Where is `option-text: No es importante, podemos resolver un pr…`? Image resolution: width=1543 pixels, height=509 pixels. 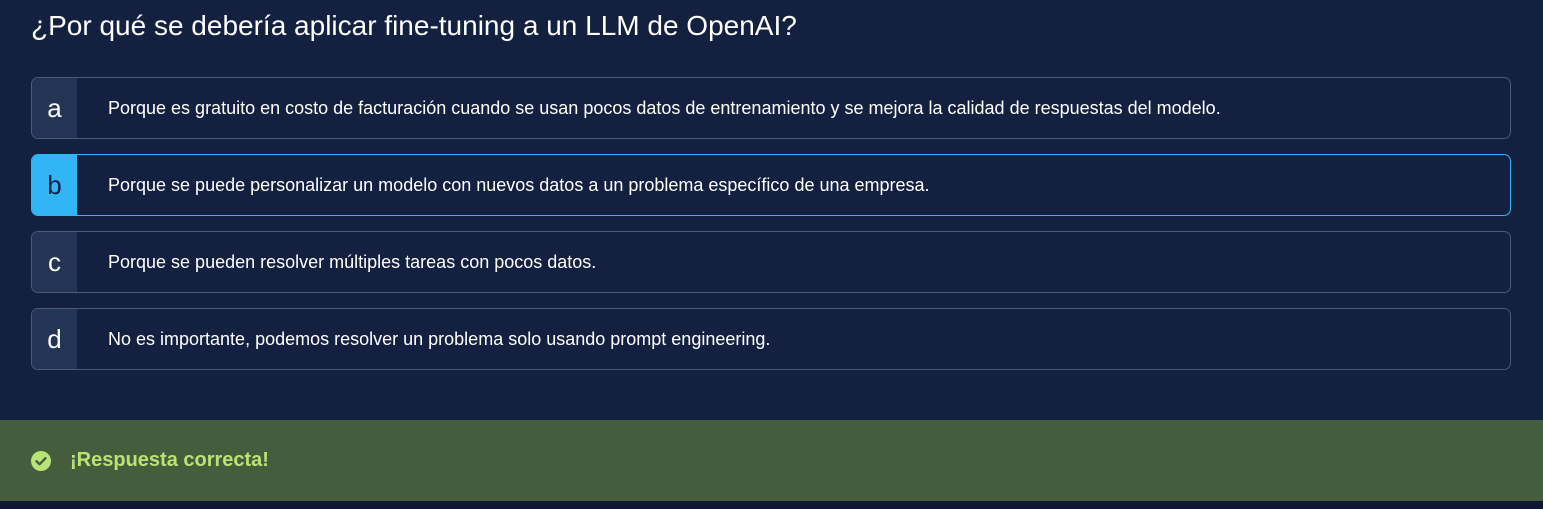
option-text: No es importante, podemos resolver un pr… is located at coordinates (439, 338).